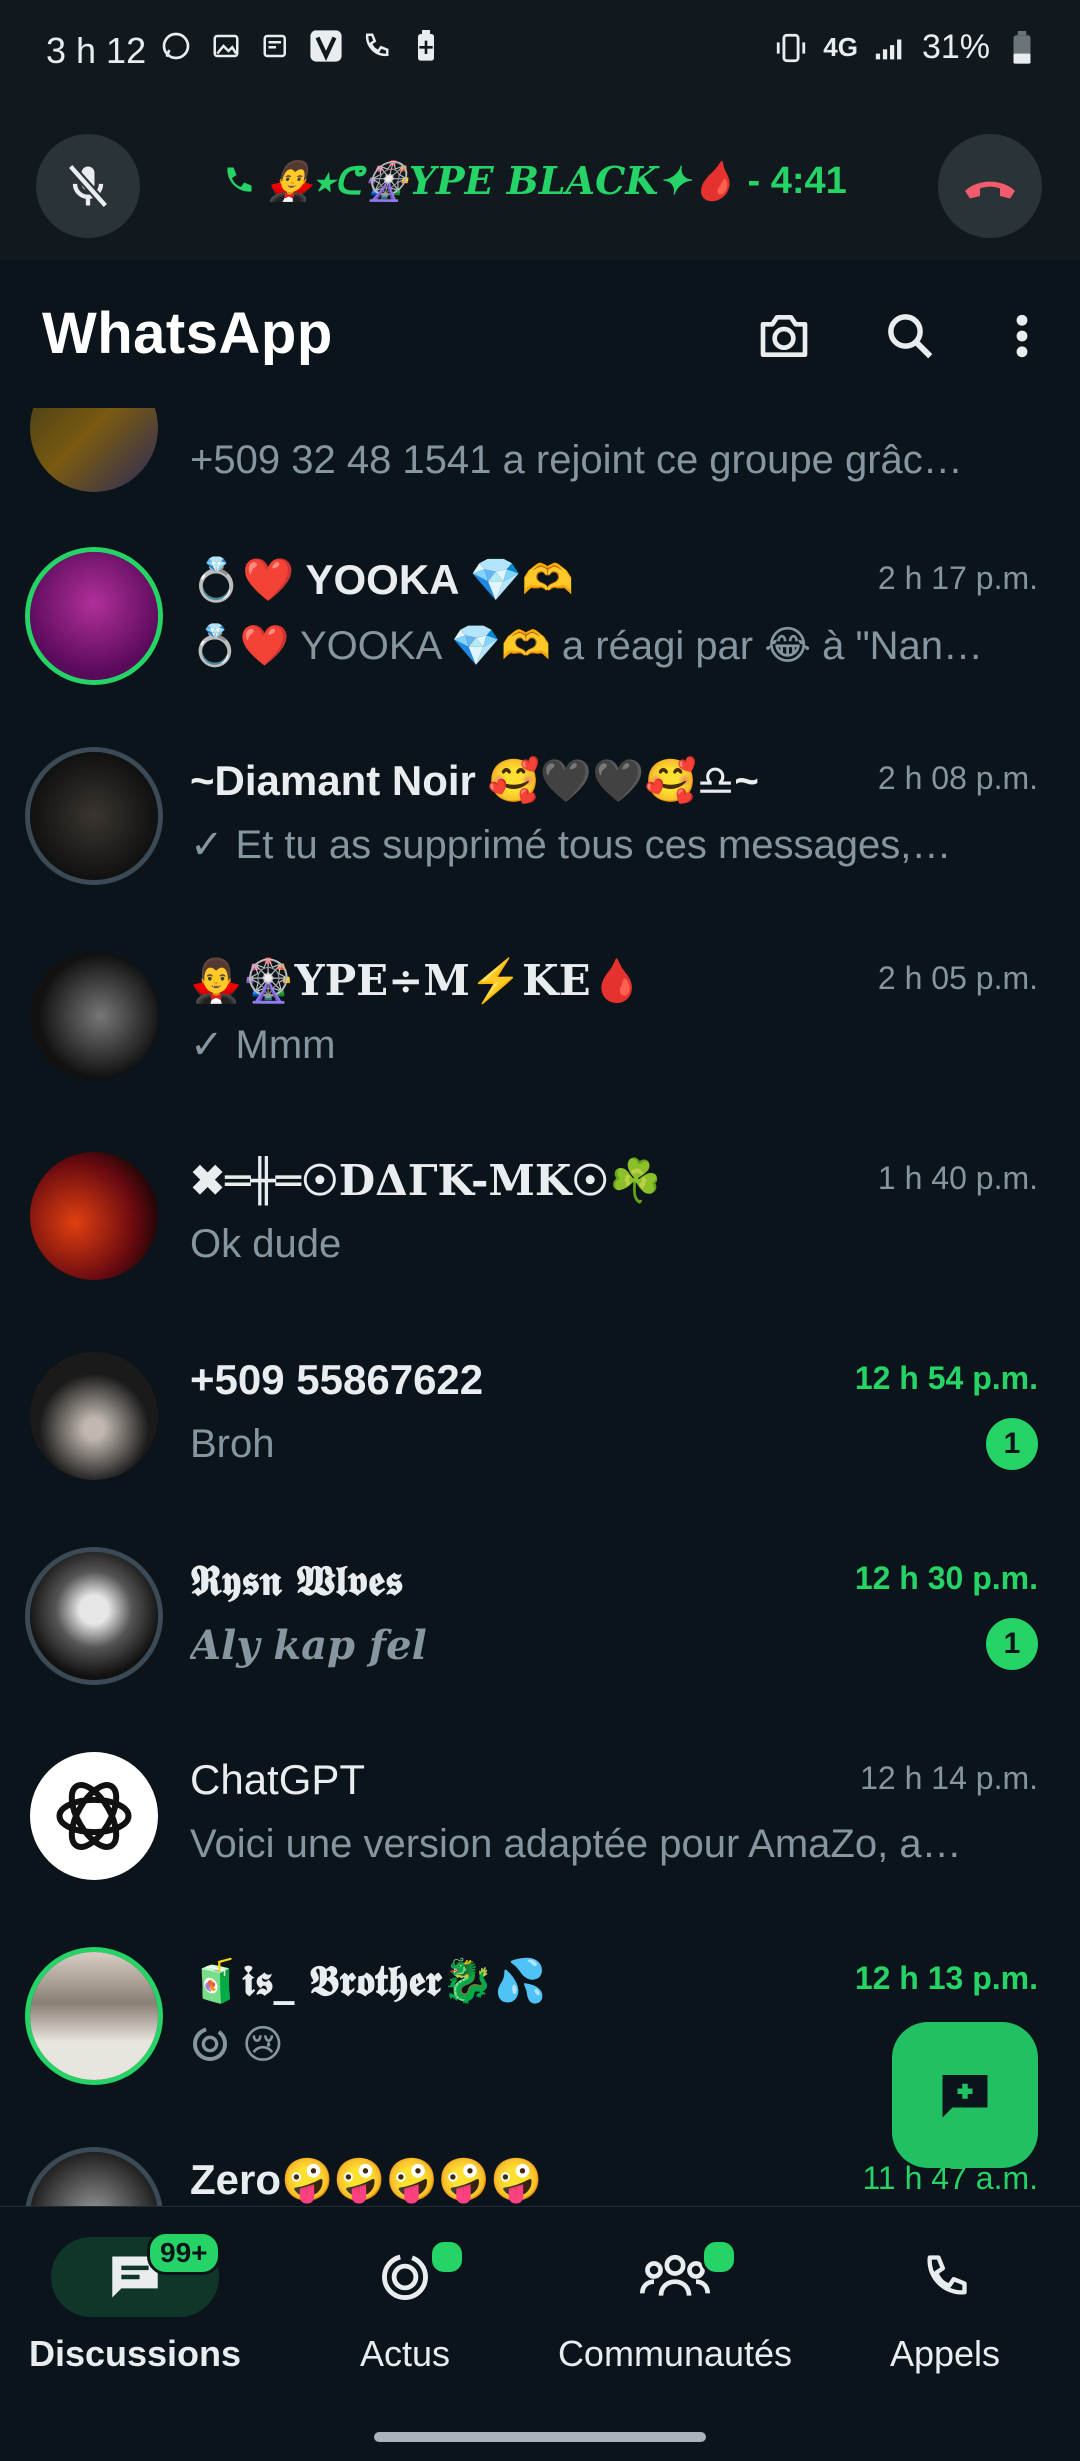 The width and height of the screenshot is (1080, 2461). I want to click on chat-name: ✖═╫═☉DΔΓK-MK☉☘️, so click(426, 1180).